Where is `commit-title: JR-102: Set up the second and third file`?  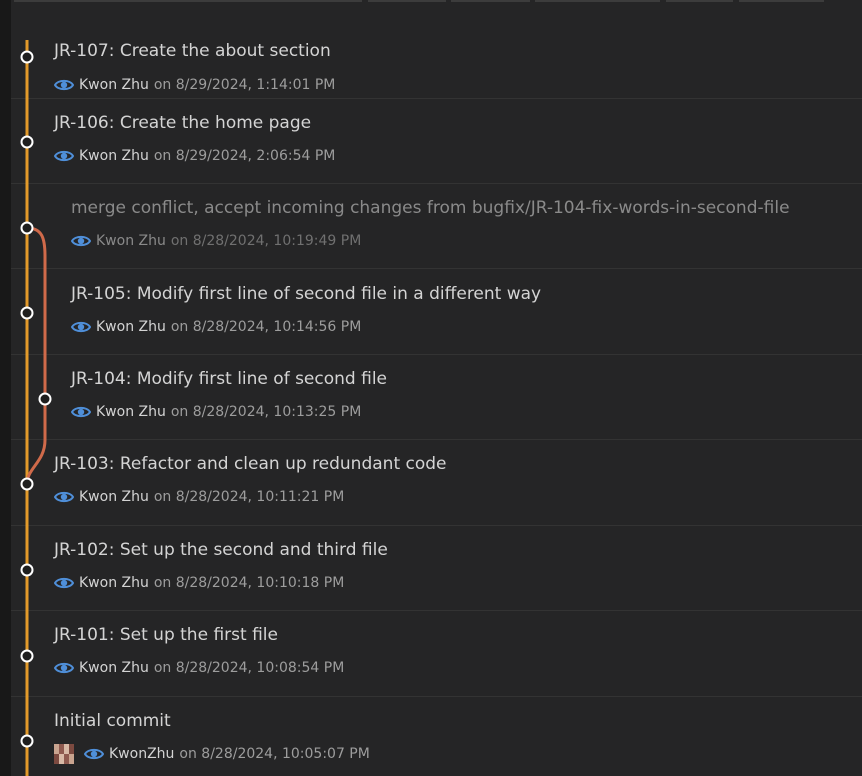 commit-title: JR-102: Set up the second and third file is located at coordinates (221, 550).